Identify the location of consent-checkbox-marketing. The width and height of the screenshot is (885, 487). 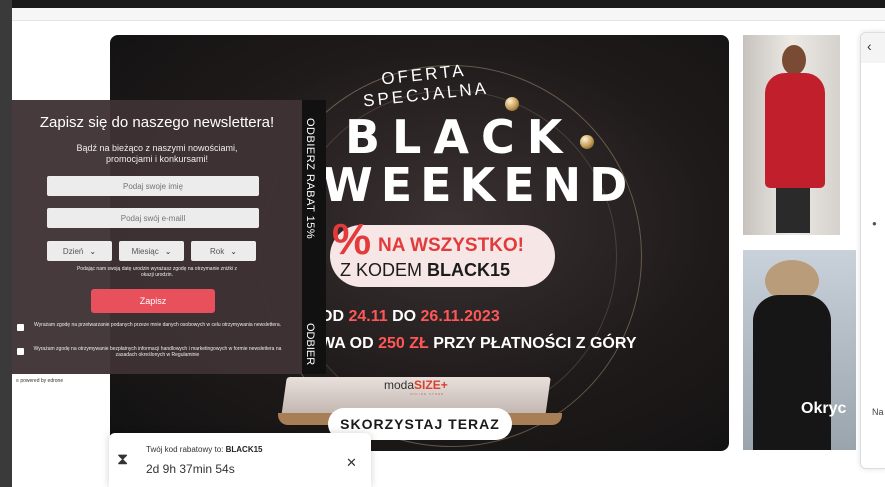
(20, 351).